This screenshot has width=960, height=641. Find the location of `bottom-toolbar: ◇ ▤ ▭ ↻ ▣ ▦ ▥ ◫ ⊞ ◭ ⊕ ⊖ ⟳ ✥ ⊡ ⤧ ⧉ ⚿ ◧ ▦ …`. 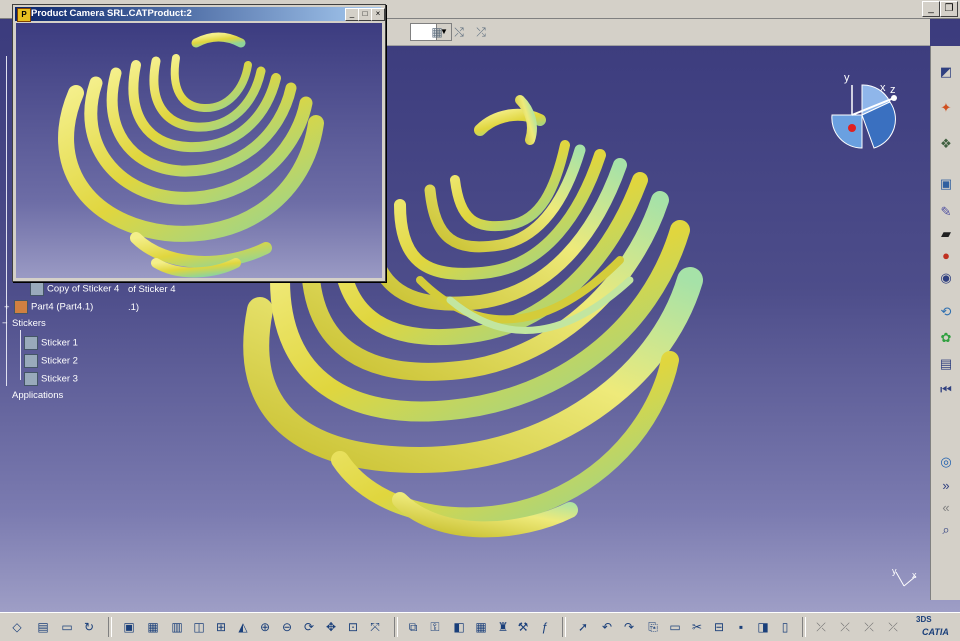

bottom-toolbar: ◇ ▤ ▭ ↻ ▣ ▦ ▥ ◫ ⊞ ◭ ⊕ ⊖ ⟳ ✥ ⊡ ⤧ ⧉ ⚿ ◧ ▦ … is located at coordinates (480, 626).